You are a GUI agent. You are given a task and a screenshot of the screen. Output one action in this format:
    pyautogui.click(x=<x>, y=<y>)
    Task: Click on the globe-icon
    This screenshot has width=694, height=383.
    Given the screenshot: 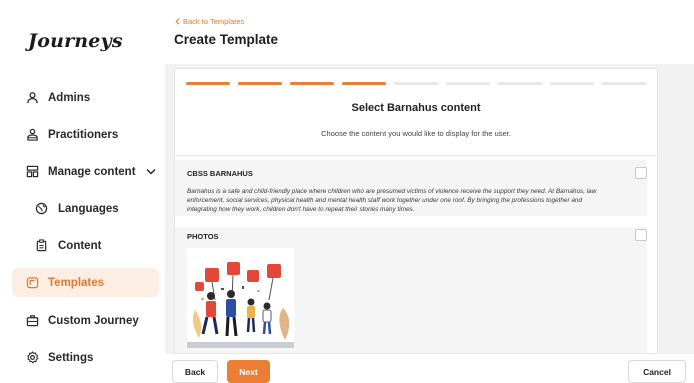 What is the action you would take?
    pyautogui.click(x=41, y=209)
    